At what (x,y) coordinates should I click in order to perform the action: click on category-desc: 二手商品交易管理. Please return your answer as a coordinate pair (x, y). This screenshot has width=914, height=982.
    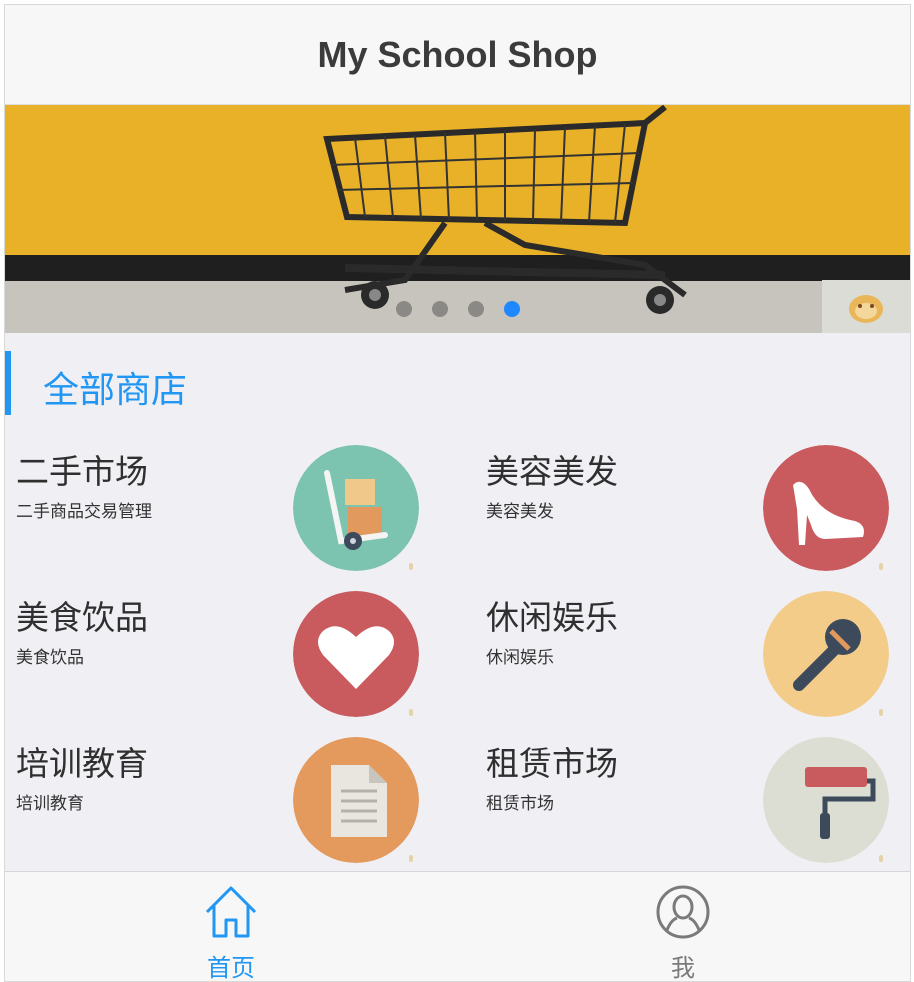
    Looking at the image, I should click on (84, 511).